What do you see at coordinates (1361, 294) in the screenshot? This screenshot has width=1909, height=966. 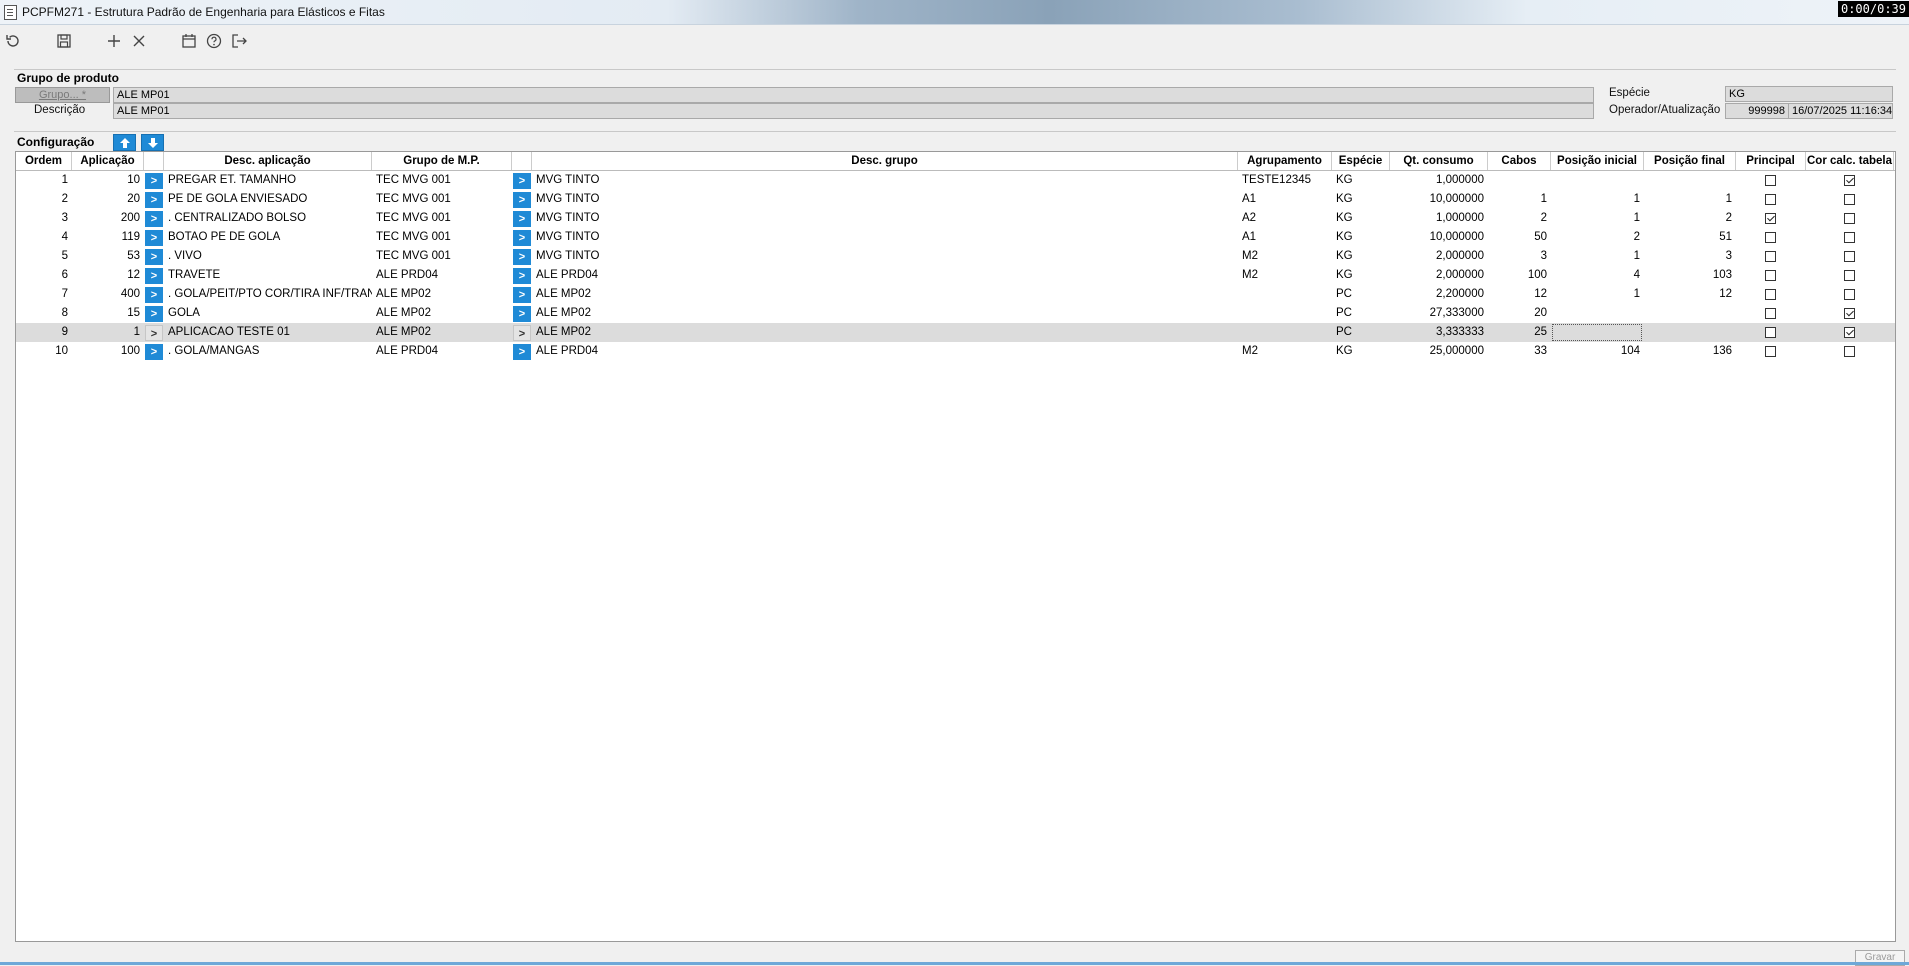 I see `cell-especie: PC` at bounding box center [1361, 294].